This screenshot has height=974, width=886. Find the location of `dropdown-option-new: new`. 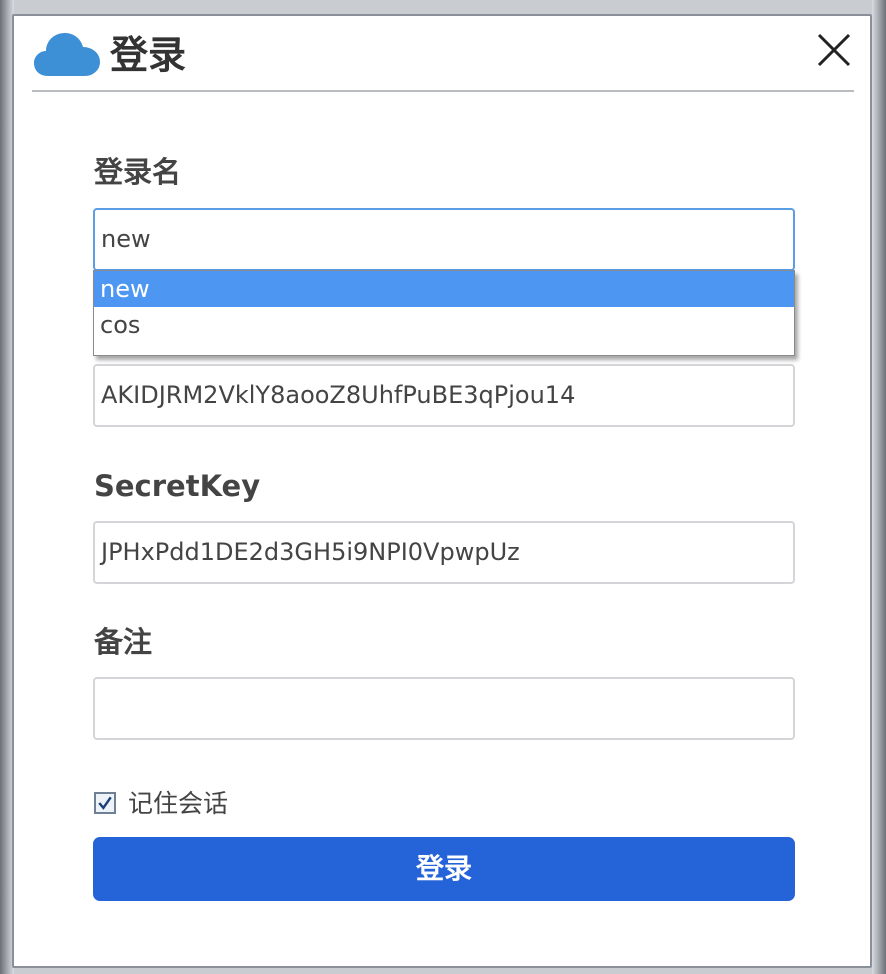

dropdown-option-new: new is located at coordinates (444, 289).